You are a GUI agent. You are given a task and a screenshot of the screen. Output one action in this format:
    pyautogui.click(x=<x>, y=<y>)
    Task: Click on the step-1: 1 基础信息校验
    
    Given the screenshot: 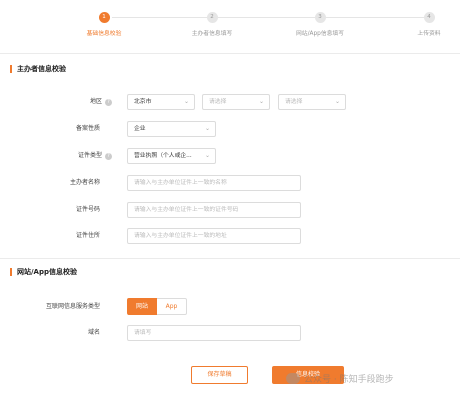 What is the action you would take?
    pyautogui.click(x=104, y=24)
    